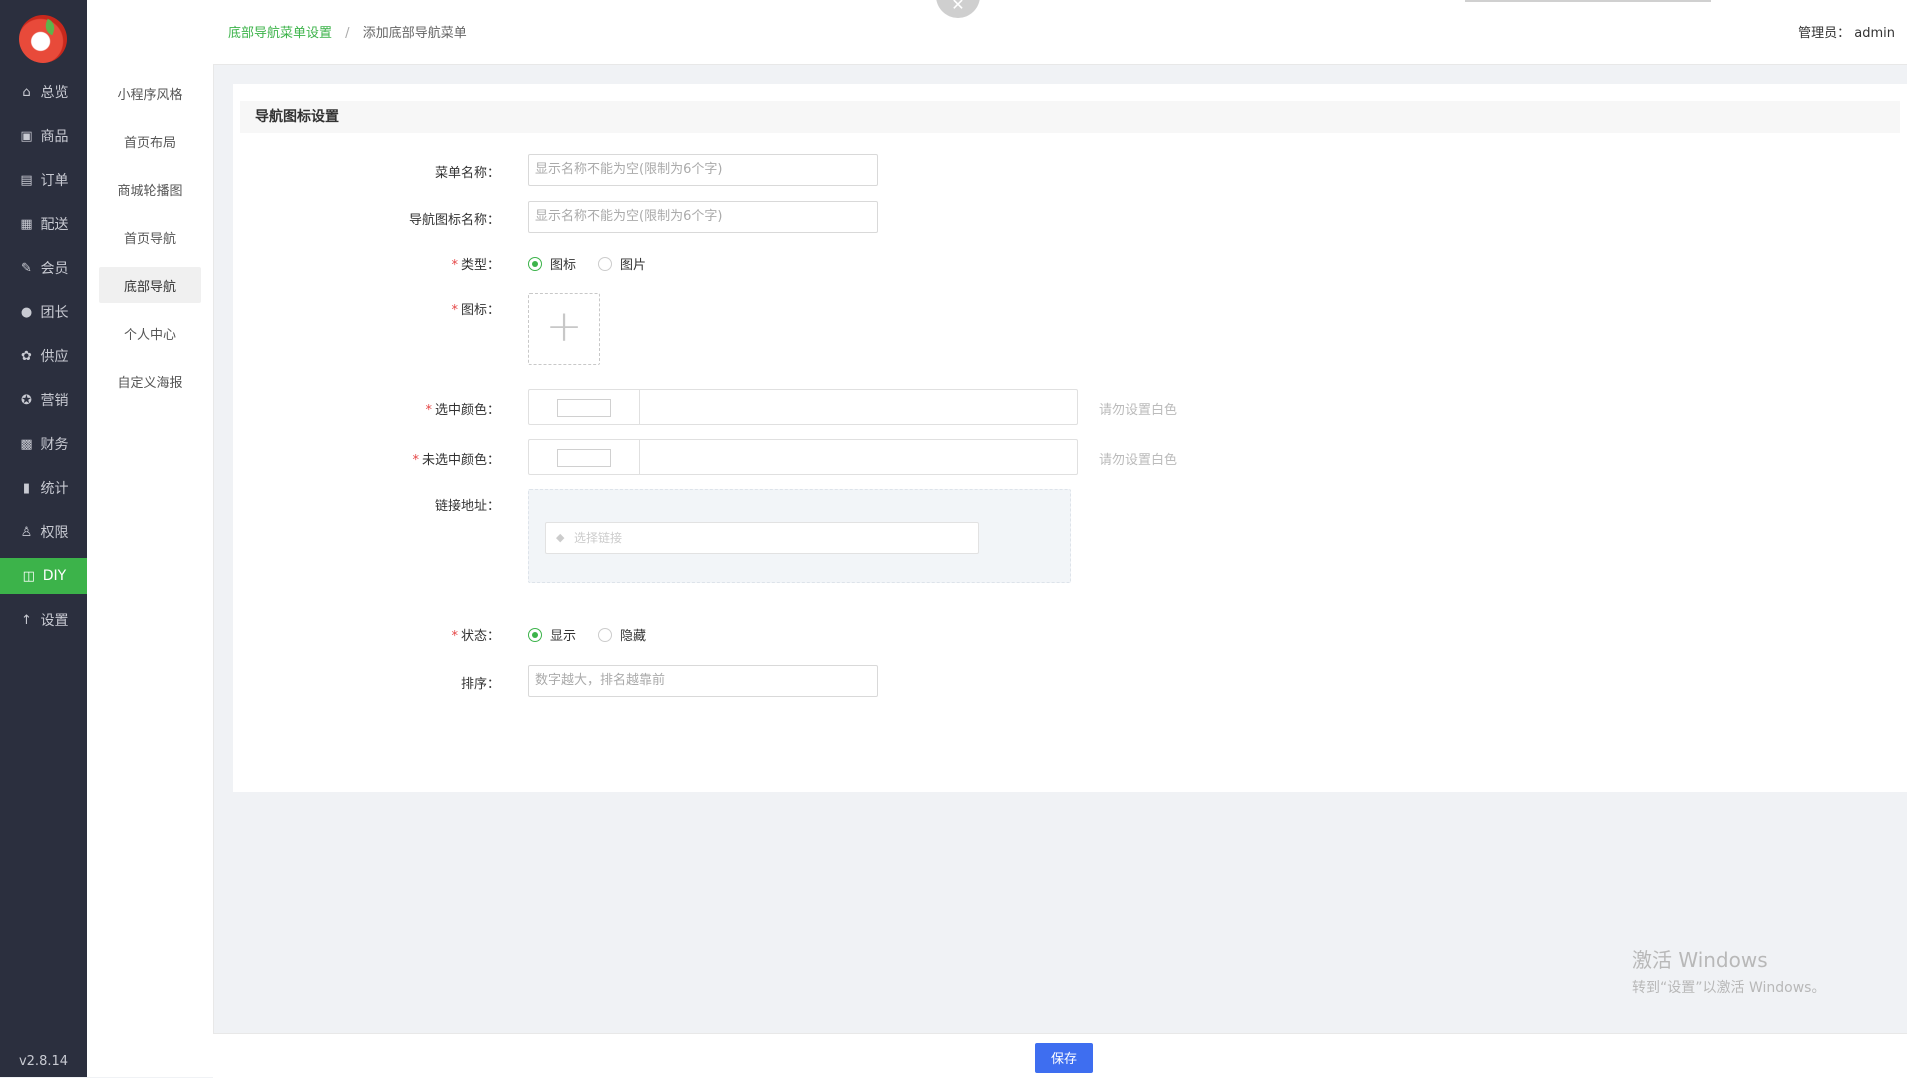 This screenshot has height=1078, width=1907. I want to click on icon-upload-label: * 图标：, so click(475, 310).